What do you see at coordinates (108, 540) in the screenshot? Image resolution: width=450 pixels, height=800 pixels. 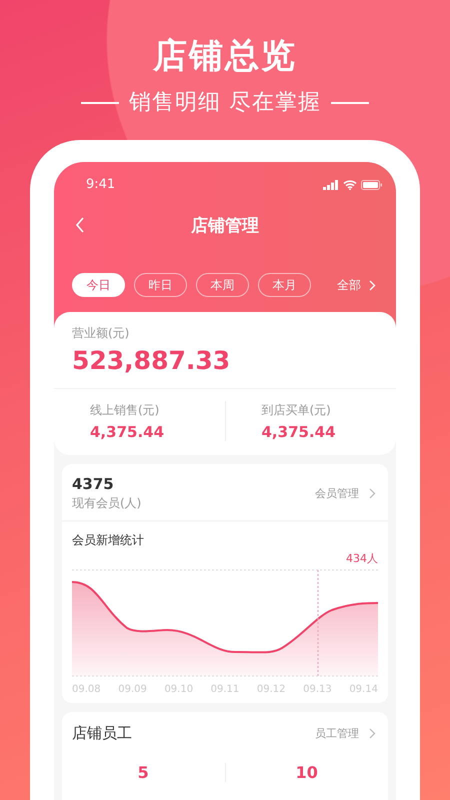 I see `chart-title: 会员新增统计` at bounding box center [108, 540].